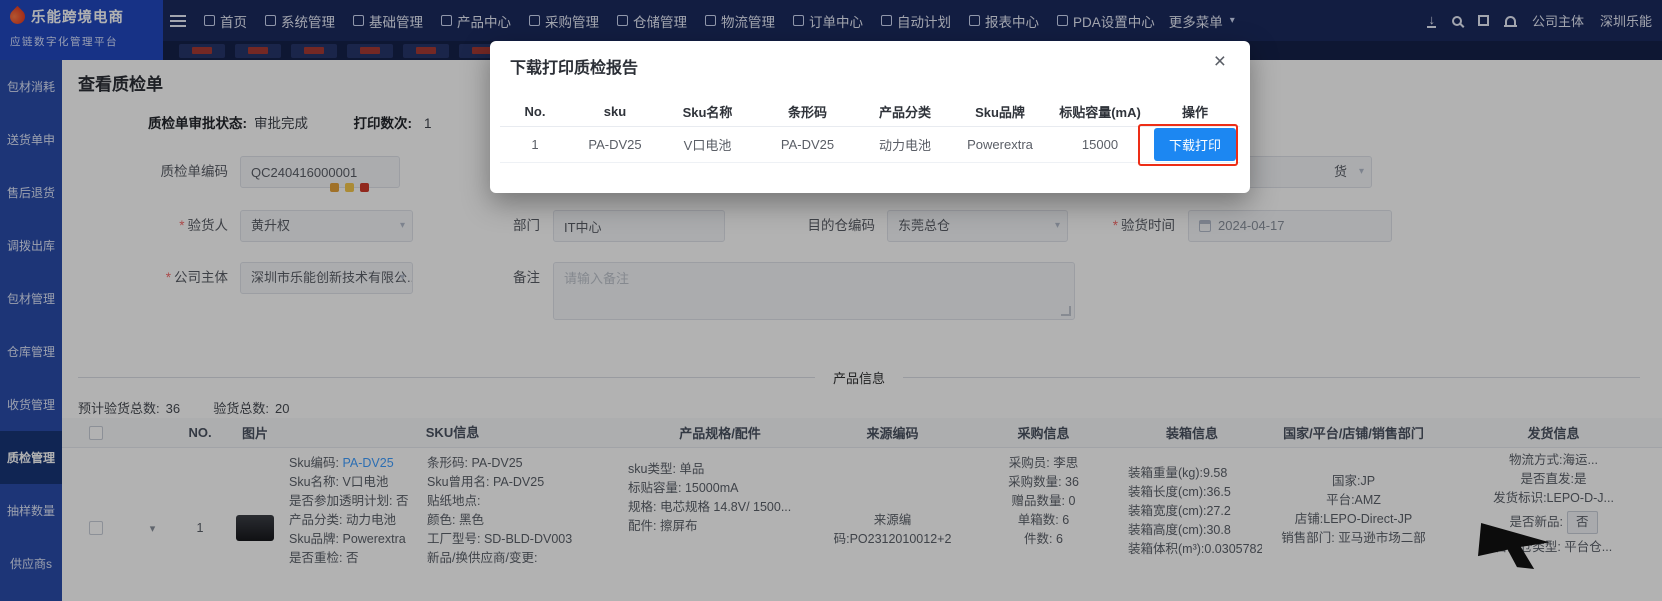  What do you see at coordinates (1100, 112) in the screenshot?
I see `modal-col-capacity: 标贴容量(mA)` at bounding box center [1100, 112].